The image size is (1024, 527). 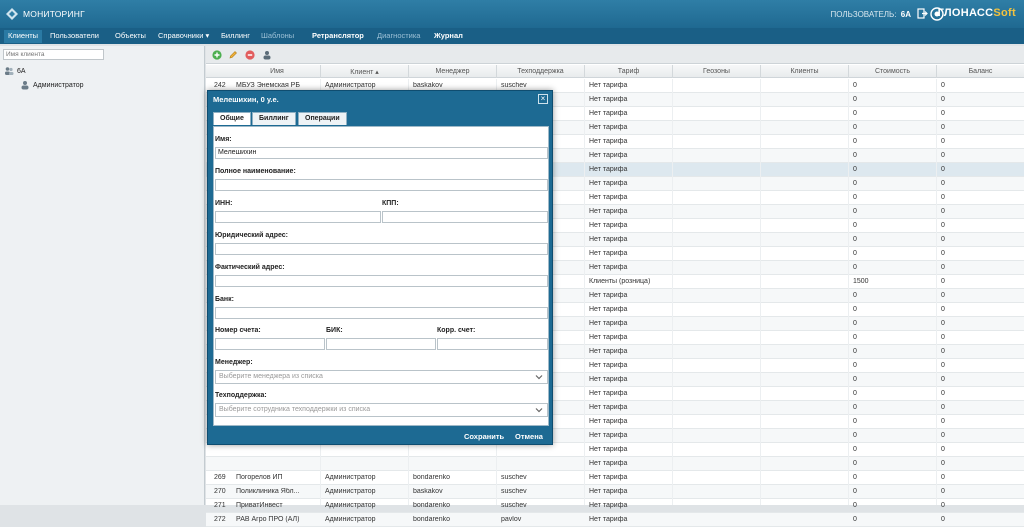 I want to click on col-clients: Клиенты, so click(x=804, y=71).